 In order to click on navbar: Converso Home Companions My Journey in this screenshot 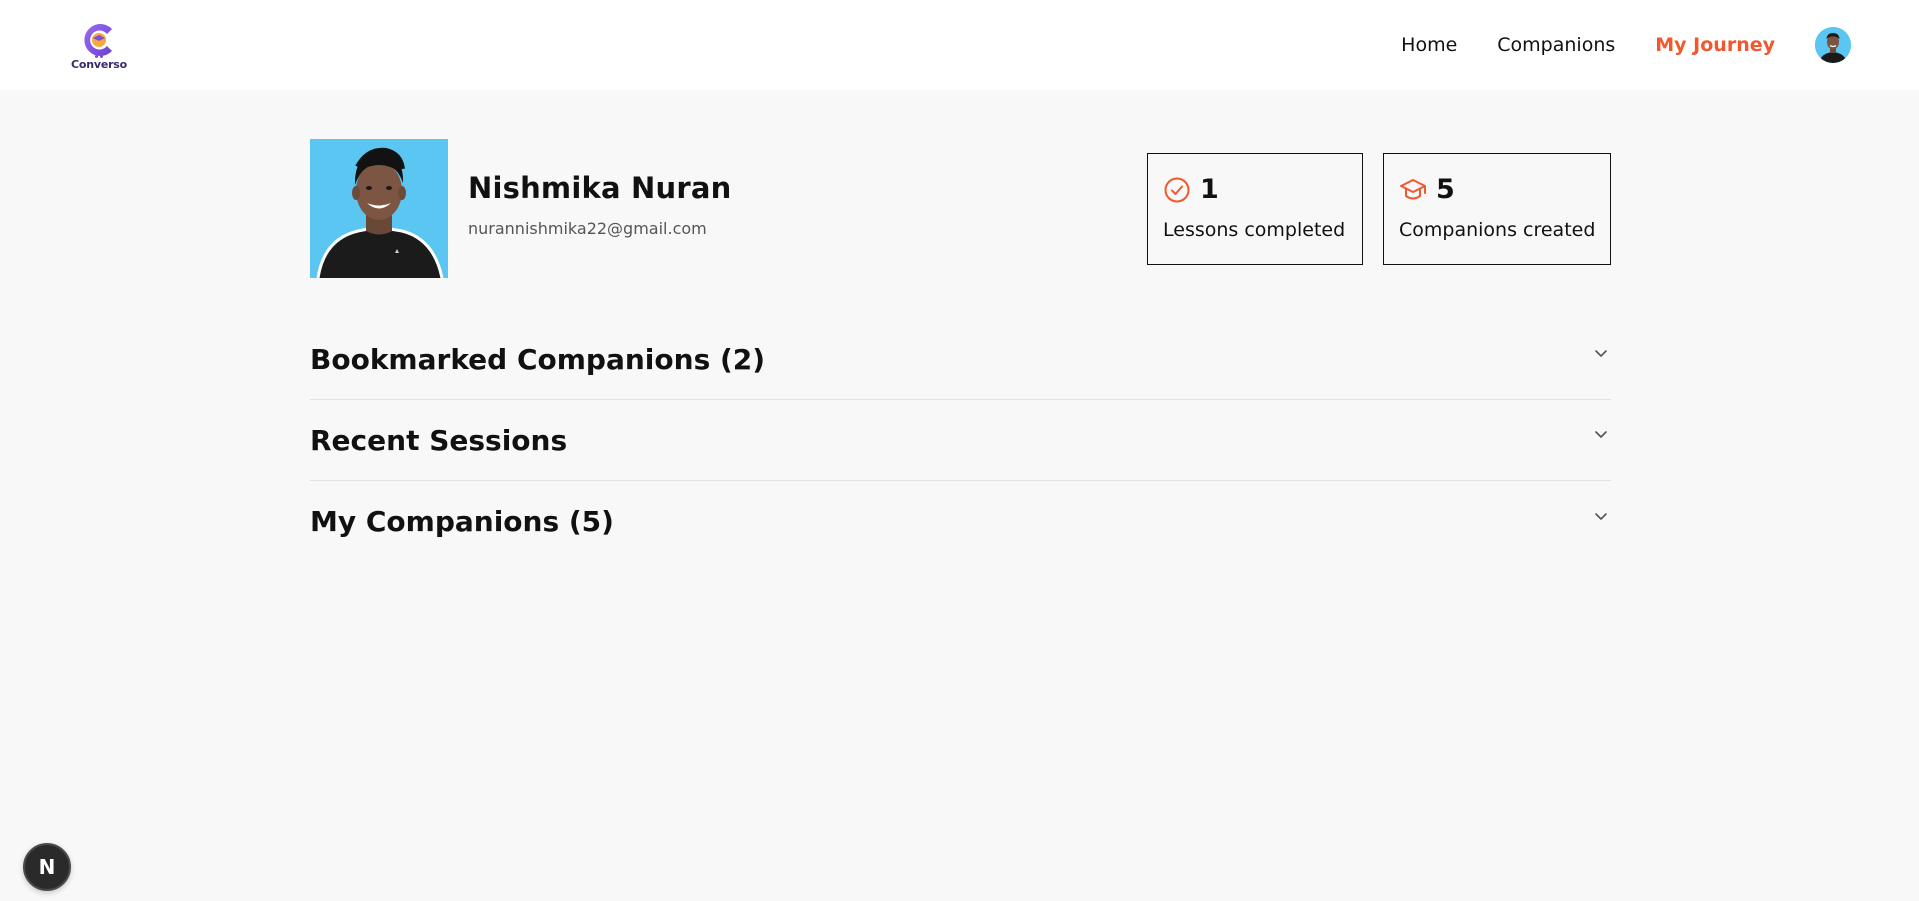, I will do `click(959, 45)`.